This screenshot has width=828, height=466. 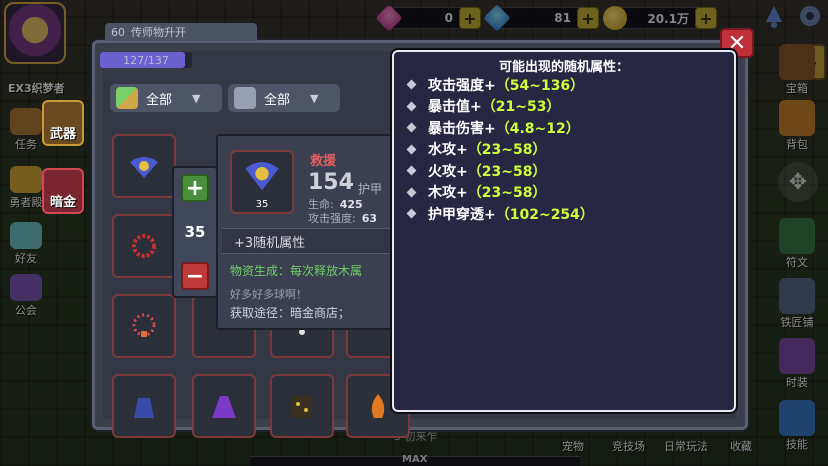 What do you see at coordinates (62, 202) in the screenshot?
I see `dark-gold-tab-label: 暗金` at bounding box center [62, 202].